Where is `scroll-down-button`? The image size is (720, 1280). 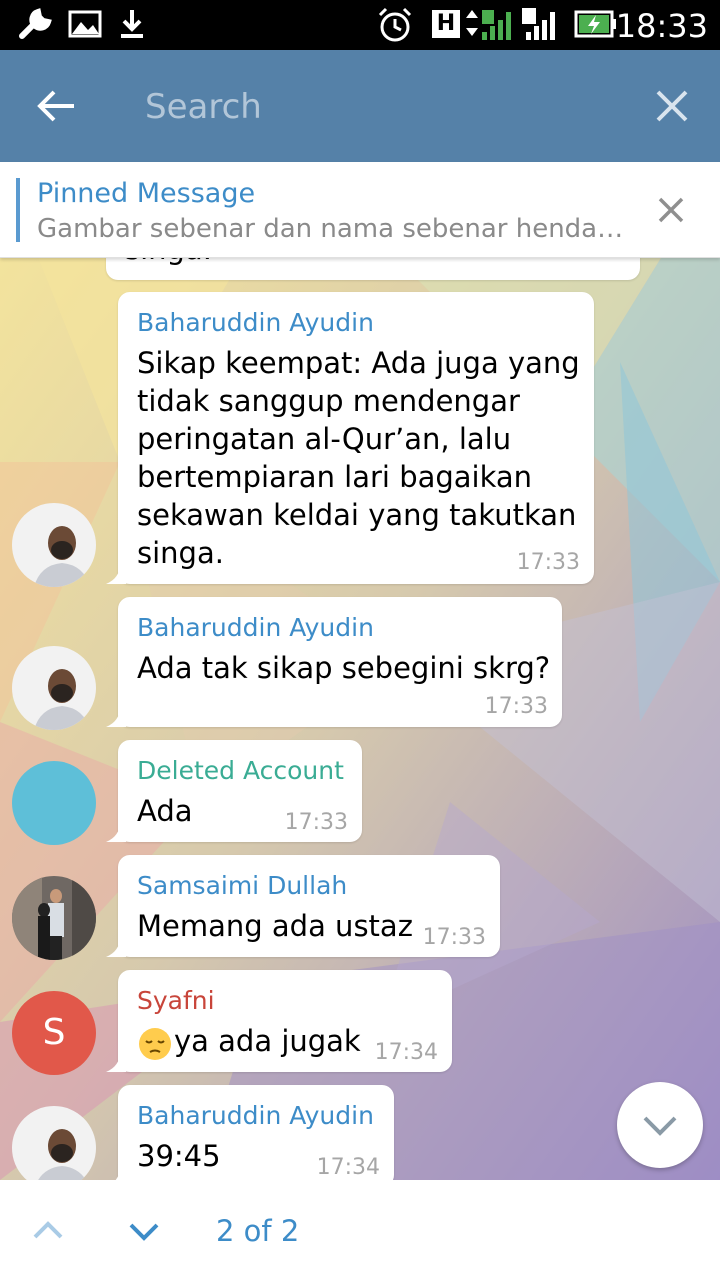
scroll-down-button is located at coordinates (660, 1125).